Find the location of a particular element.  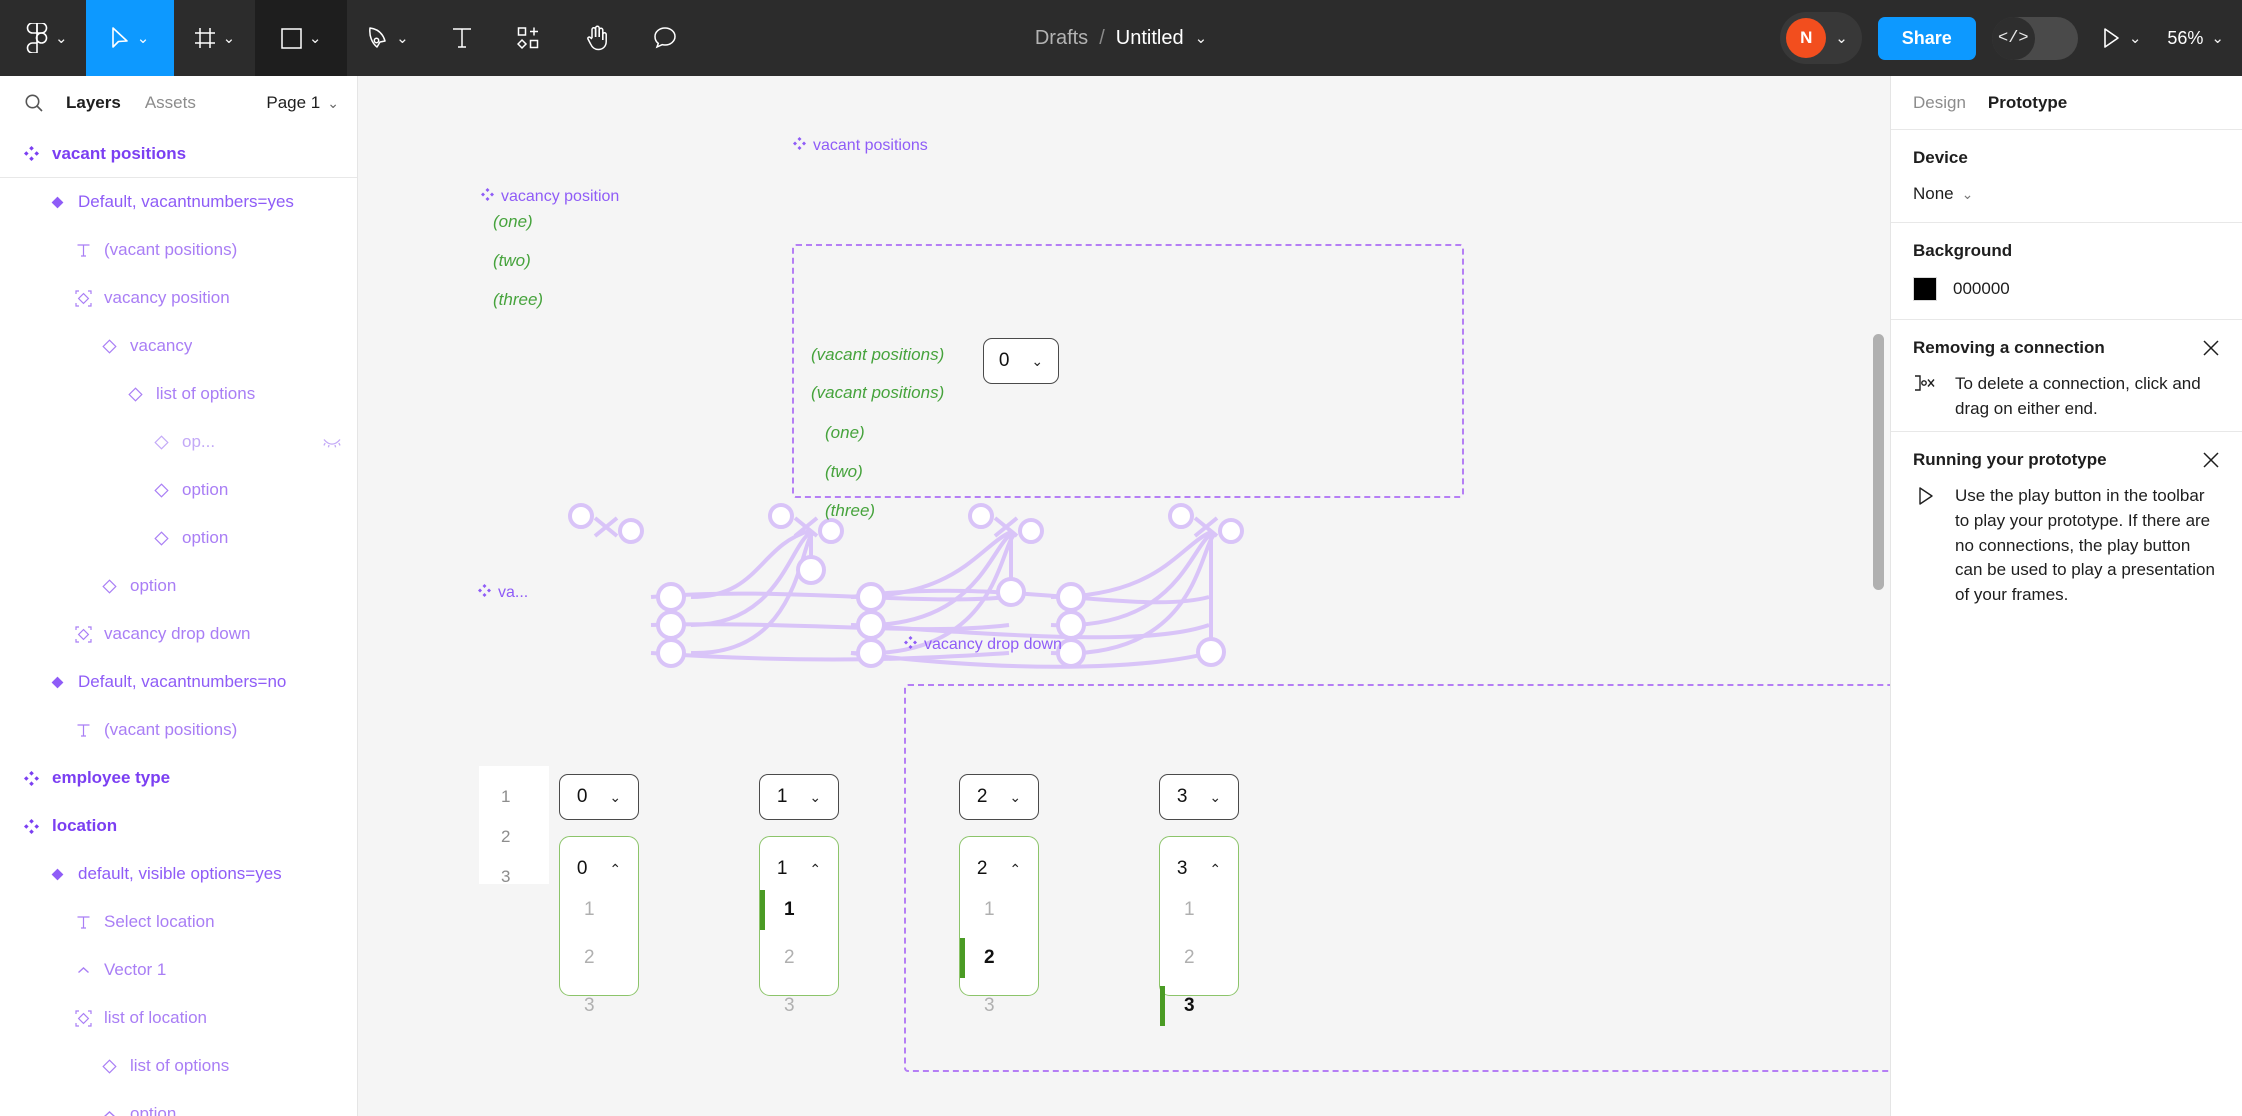

resources-tool-button is located at coordinates (529, 38).